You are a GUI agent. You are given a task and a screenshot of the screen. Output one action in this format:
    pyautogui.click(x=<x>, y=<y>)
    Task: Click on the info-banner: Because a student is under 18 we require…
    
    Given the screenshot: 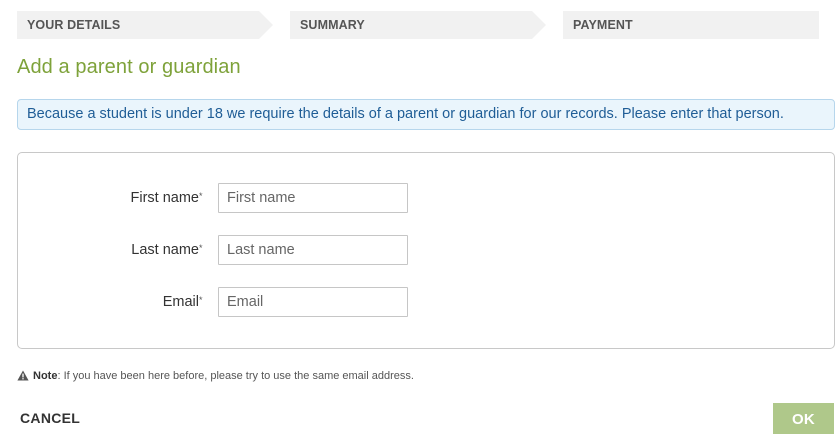 What is the action you would take?
    pyautogui.click(x=426, y=114)
    